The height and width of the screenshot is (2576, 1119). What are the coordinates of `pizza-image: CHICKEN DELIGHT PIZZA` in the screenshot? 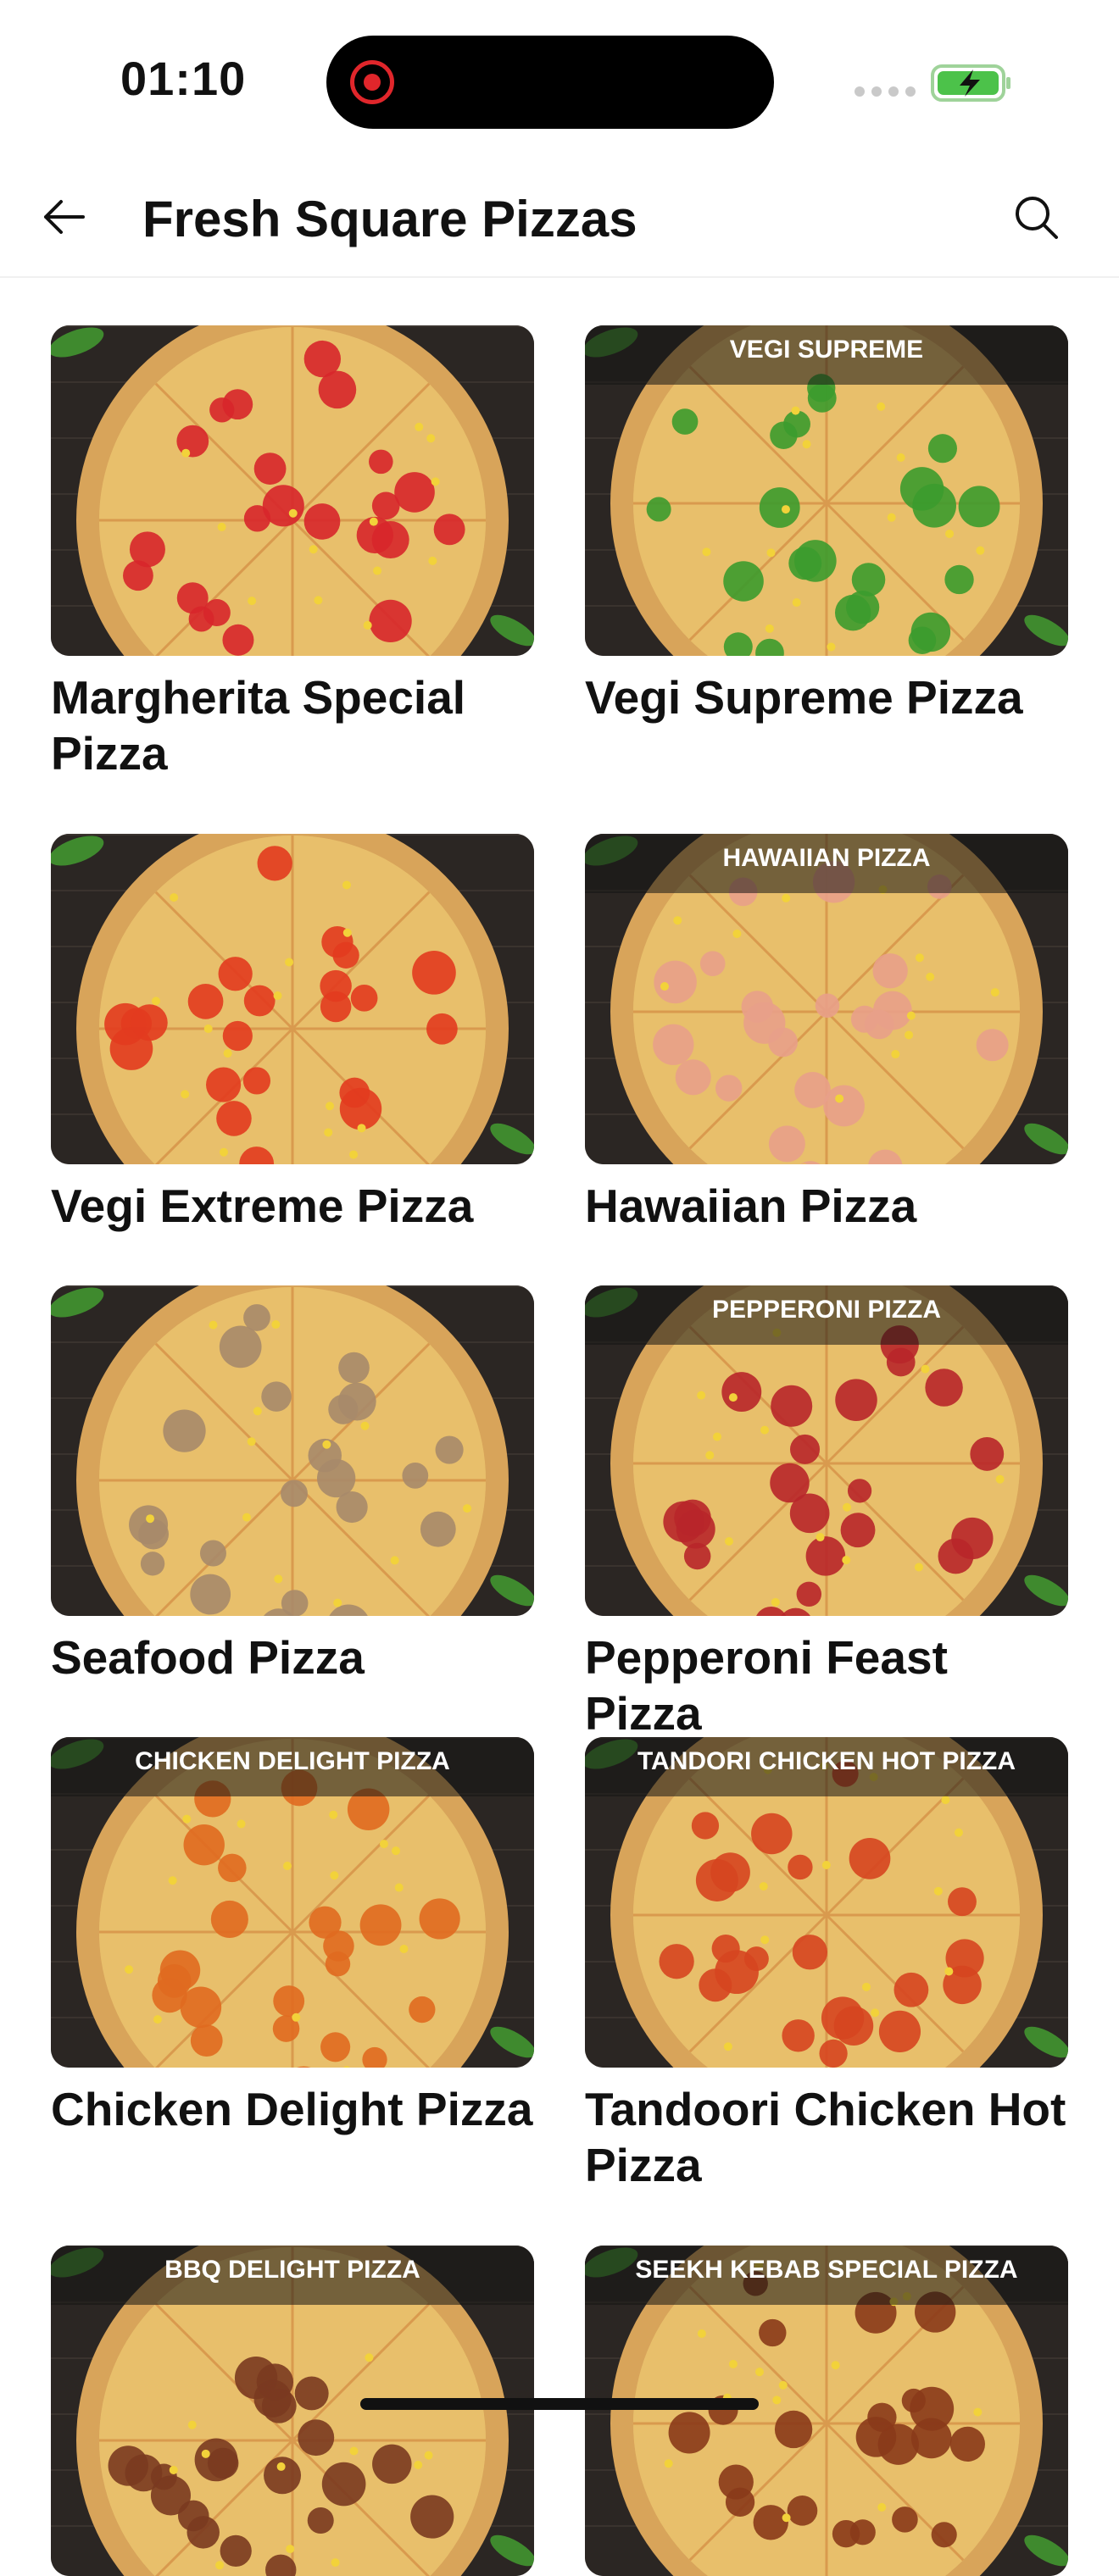 It's located at (292, 1902).